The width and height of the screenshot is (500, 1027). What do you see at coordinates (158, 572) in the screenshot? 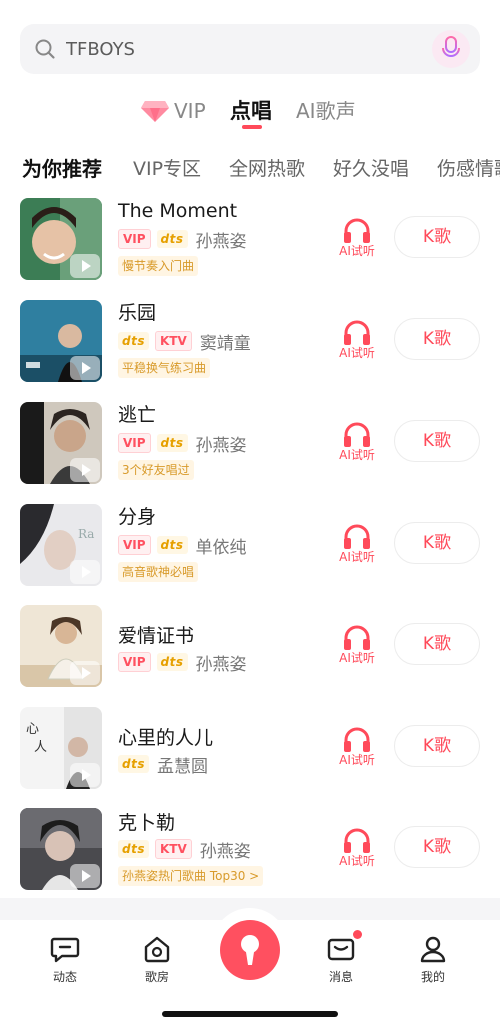
I see `song-tip: 高音歌神必唱` at bounding box center [158, 572].